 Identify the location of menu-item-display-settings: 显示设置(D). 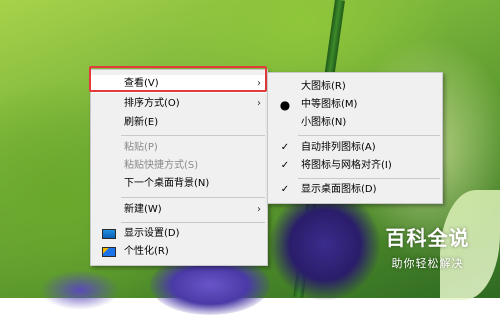
(179, 234).